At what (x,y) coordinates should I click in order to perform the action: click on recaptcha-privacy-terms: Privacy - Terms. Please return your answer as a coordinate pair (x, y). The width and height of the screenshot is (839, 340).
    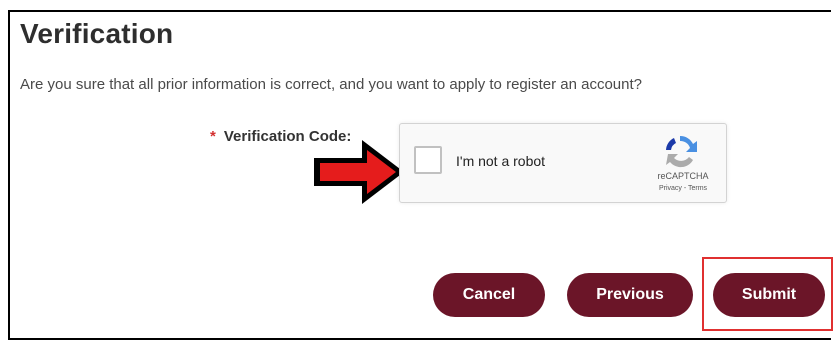
    Looking at the image, I should click on (683, 188).